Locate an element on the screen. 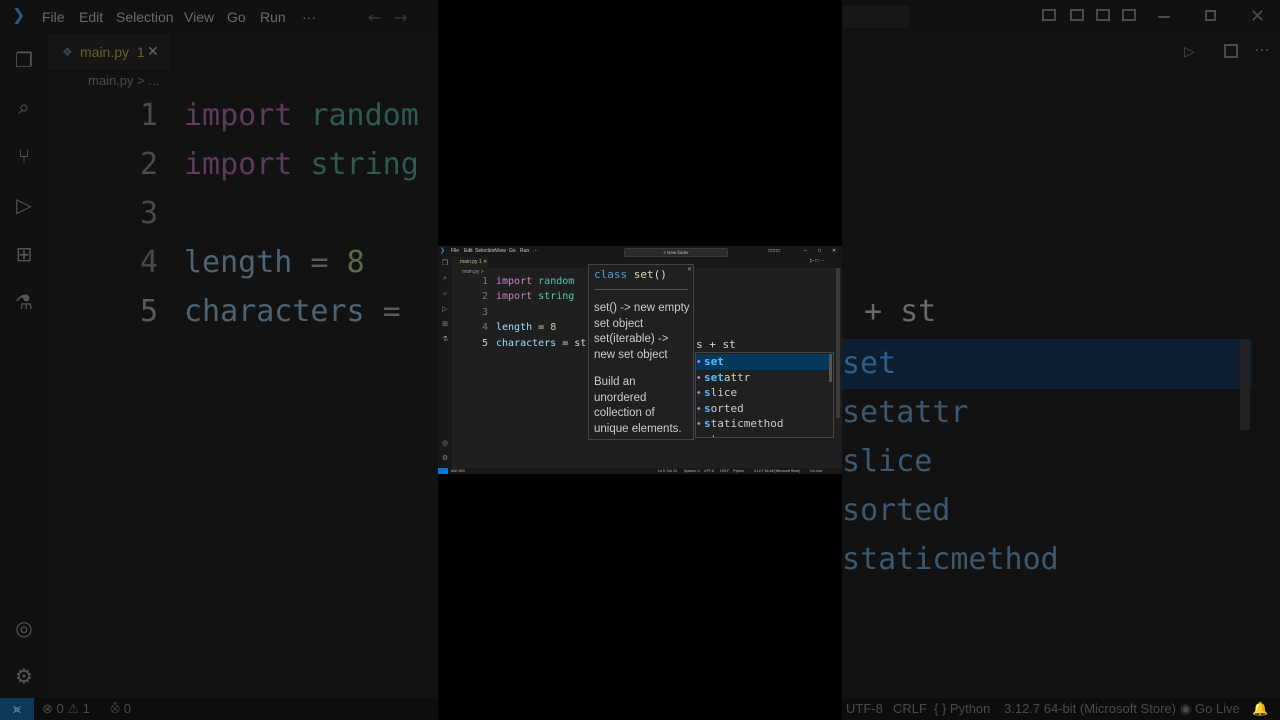 This screenshot has height=720, width=1280. window-remote-icon is located at coordinates (443, 471).